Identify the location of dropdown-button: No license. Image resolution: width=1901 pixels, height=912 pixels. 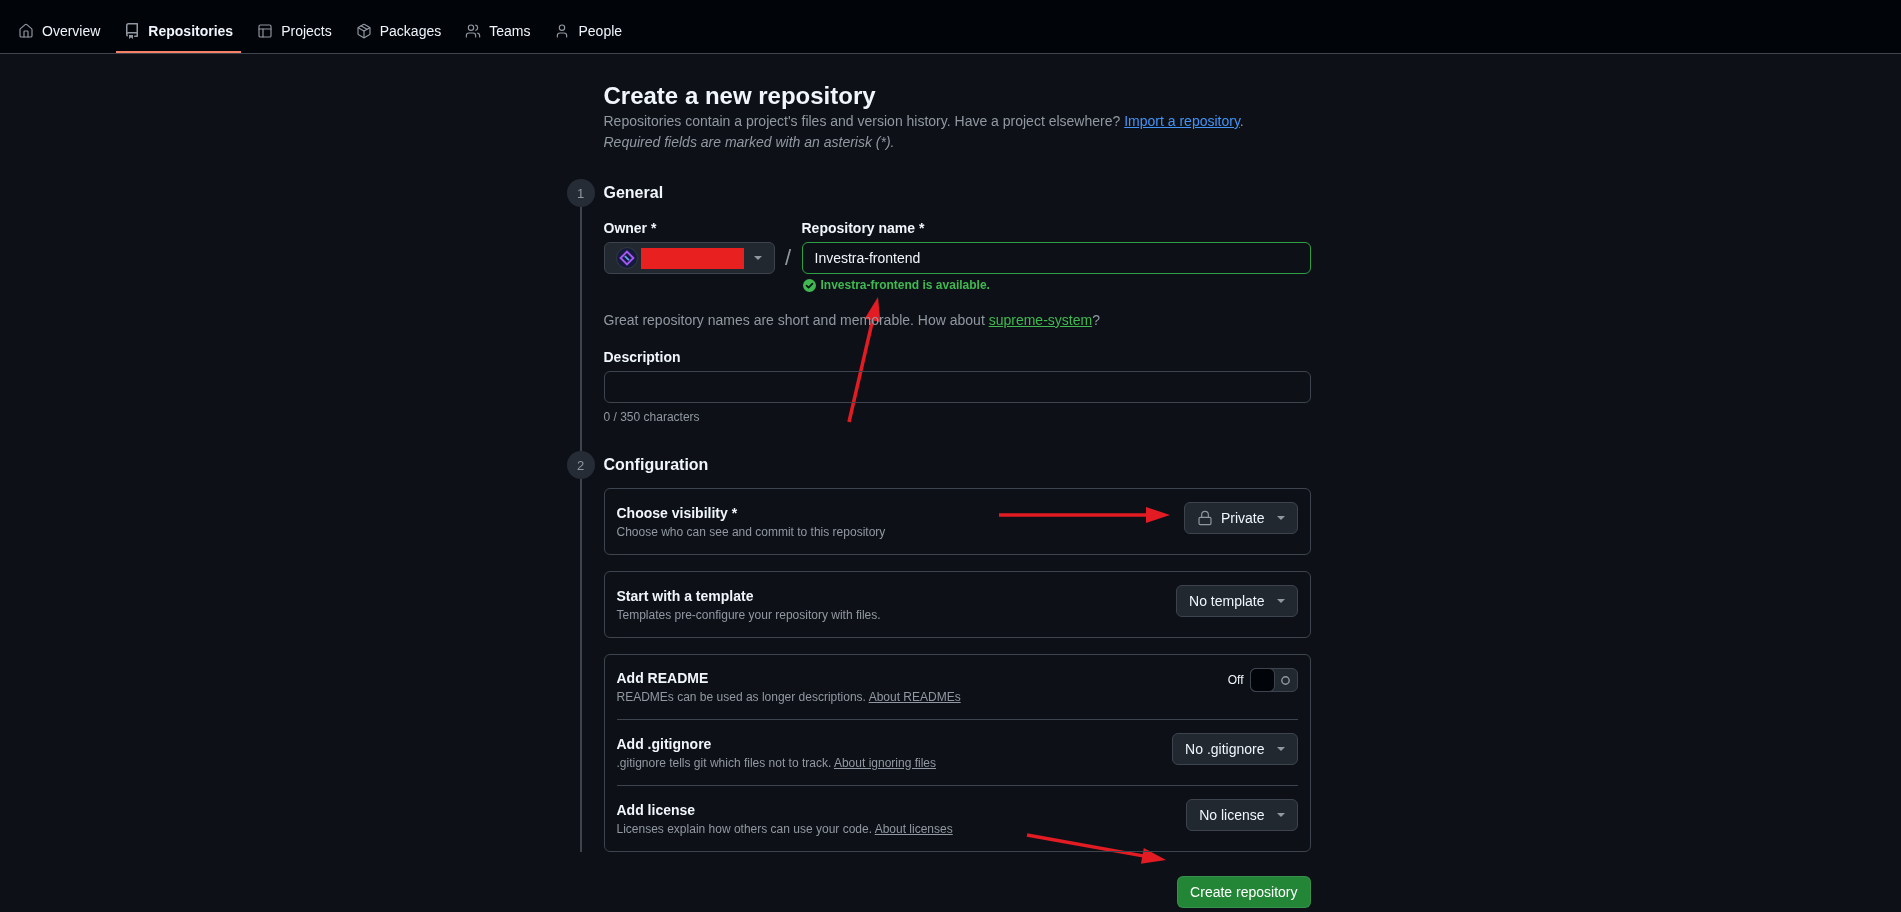
(1242, 815).